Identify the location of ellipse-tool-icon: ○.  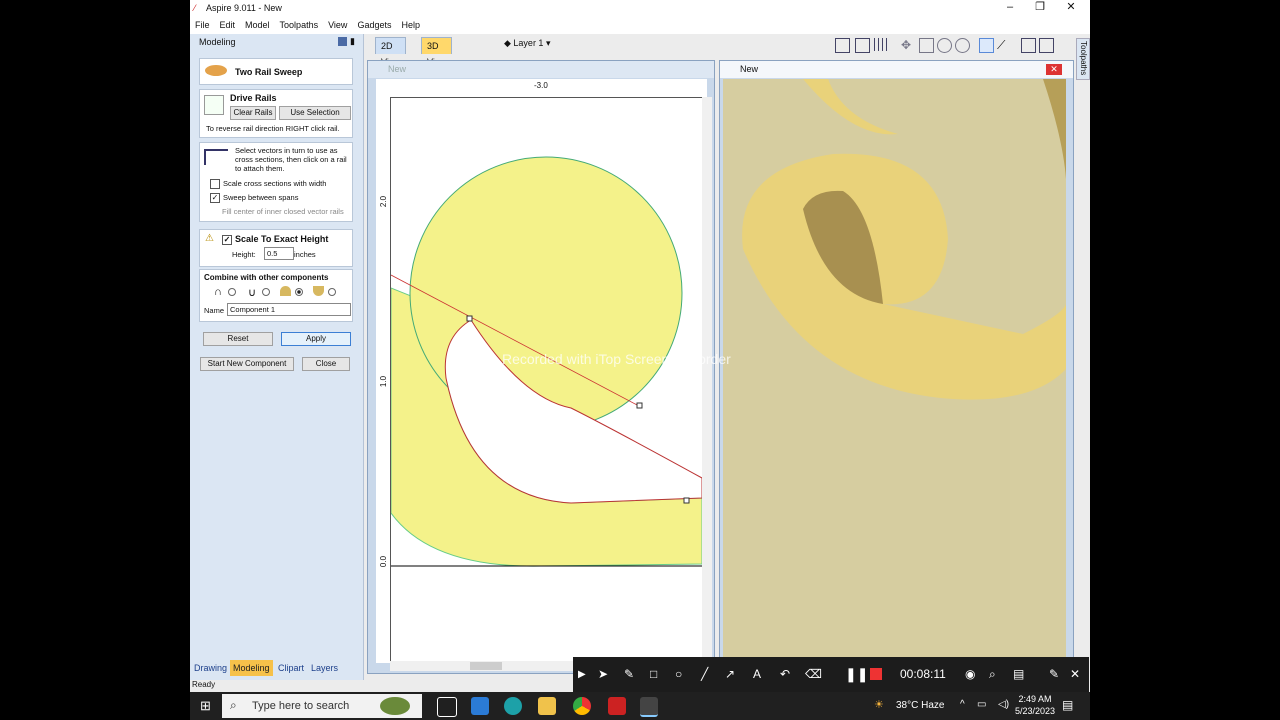
(678, 674).